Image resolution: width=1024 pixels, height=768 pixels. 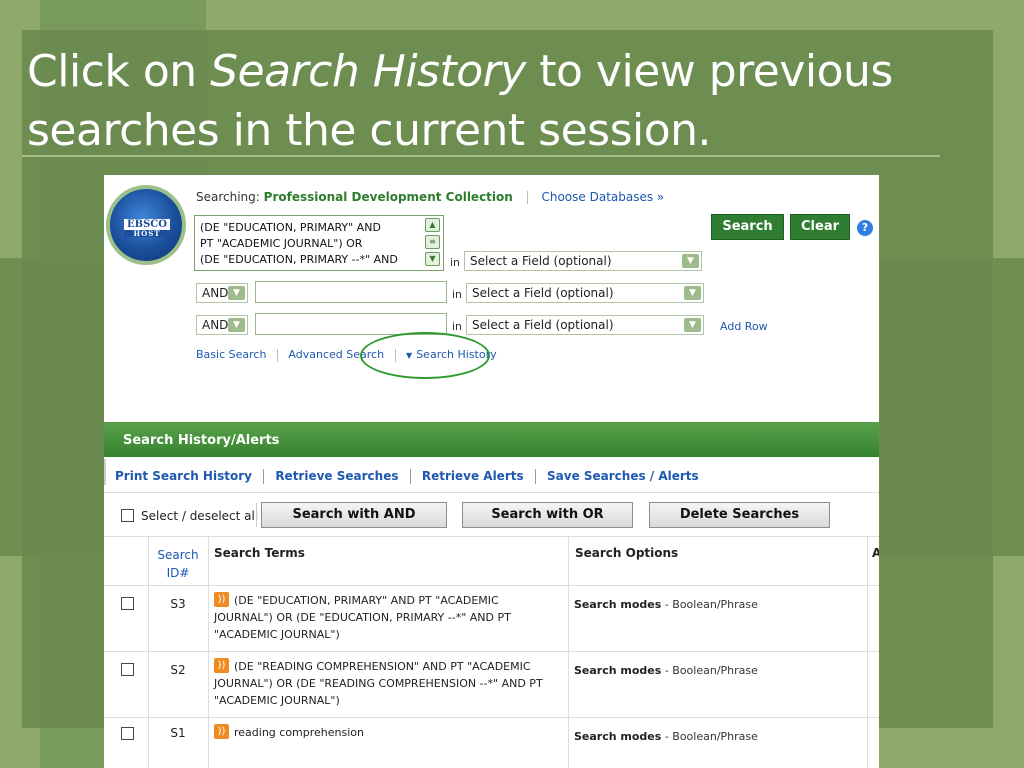 What do you see at coordinates (146, 225) in the screenshot?
I see `ebsco-logo: EBSCO HOST` at bounding box center [146, 225].